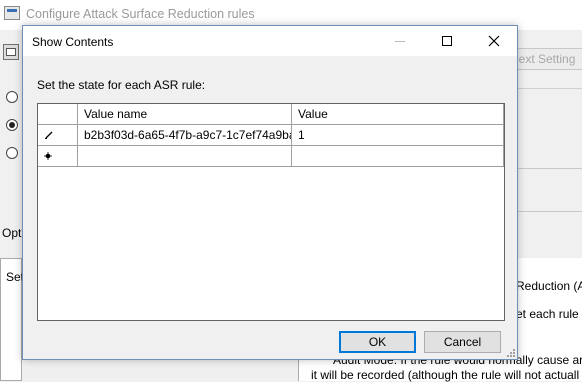 This screenshot has width=582, height=382. Describe the element at coordinates (549, 286) in the screenshot. I see `help-text-line: Reduction (A` at that location.